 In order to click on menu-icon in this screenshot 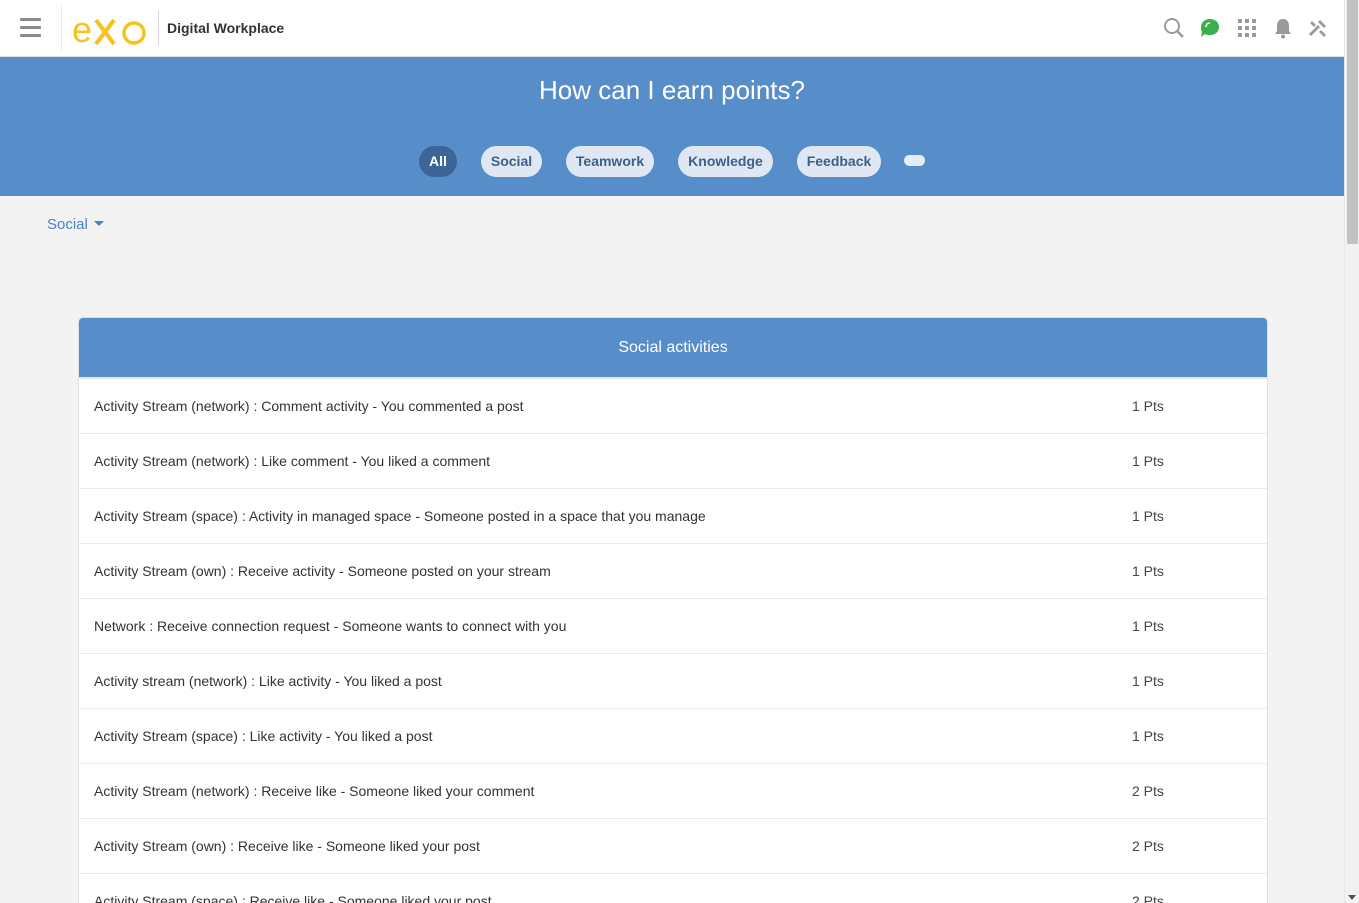, I will do `click(30, 28)`.